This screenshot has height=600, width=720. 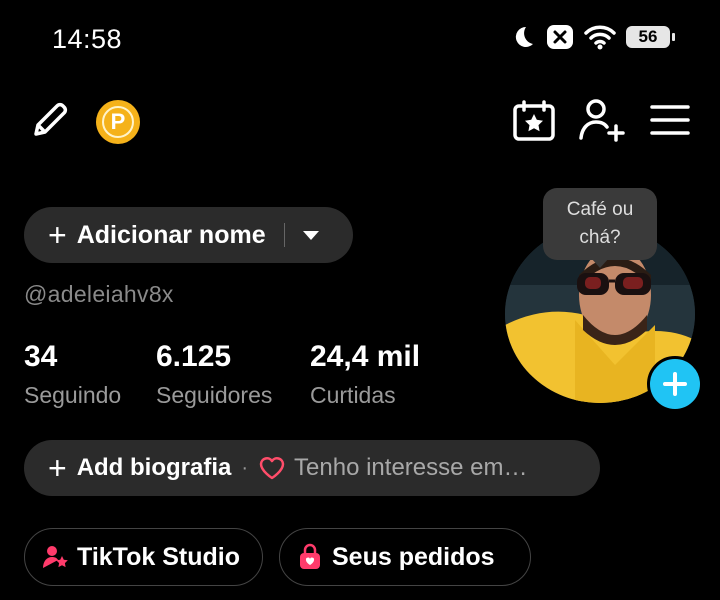 I want to click on add-name-button: + Adicionar nome, so click(x=188, y=235).